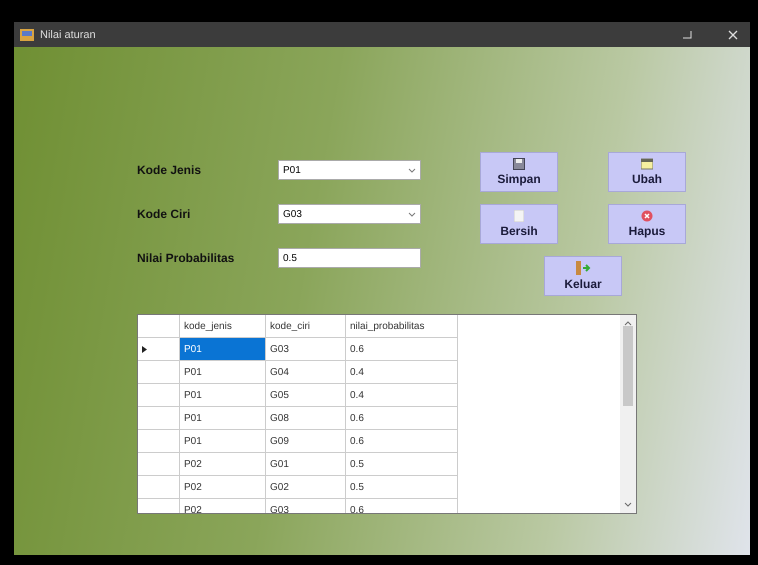  Describe the element at coordinates (223, 326) in the screenshot. I see `column-header: kode_jenis` at that location.